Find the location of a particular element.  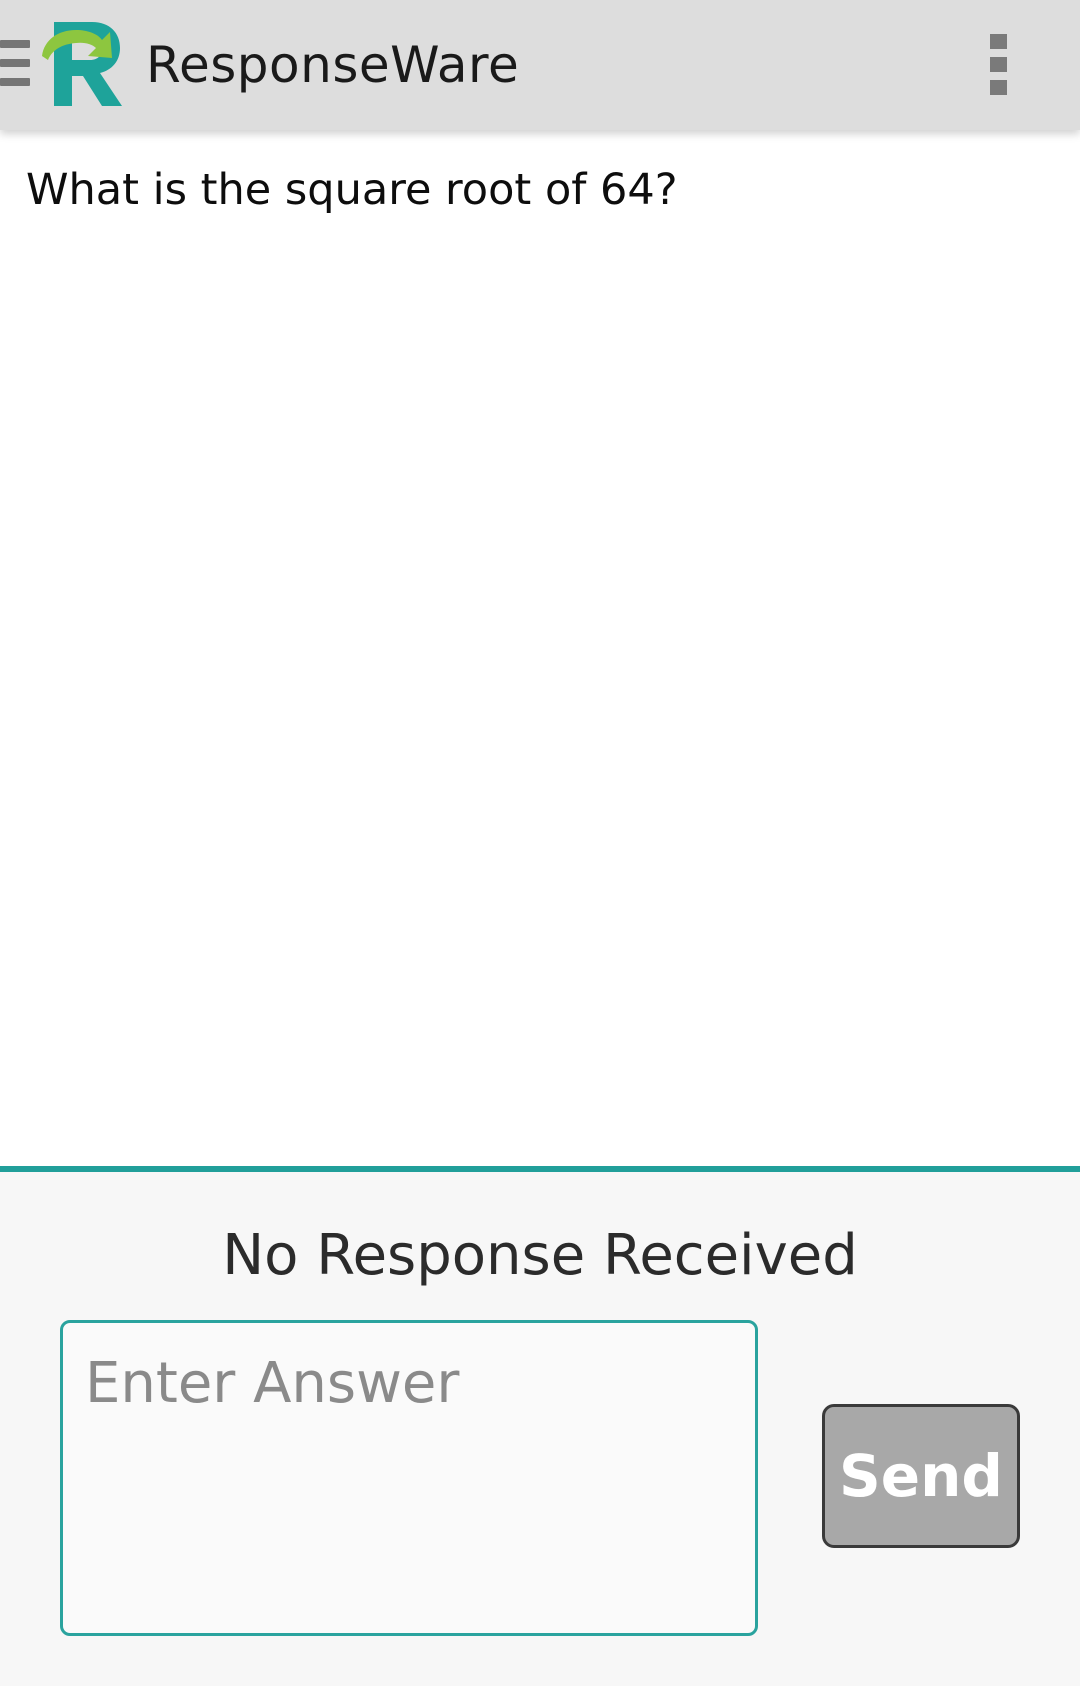

answer-input is located at coordinates (409, 1478).